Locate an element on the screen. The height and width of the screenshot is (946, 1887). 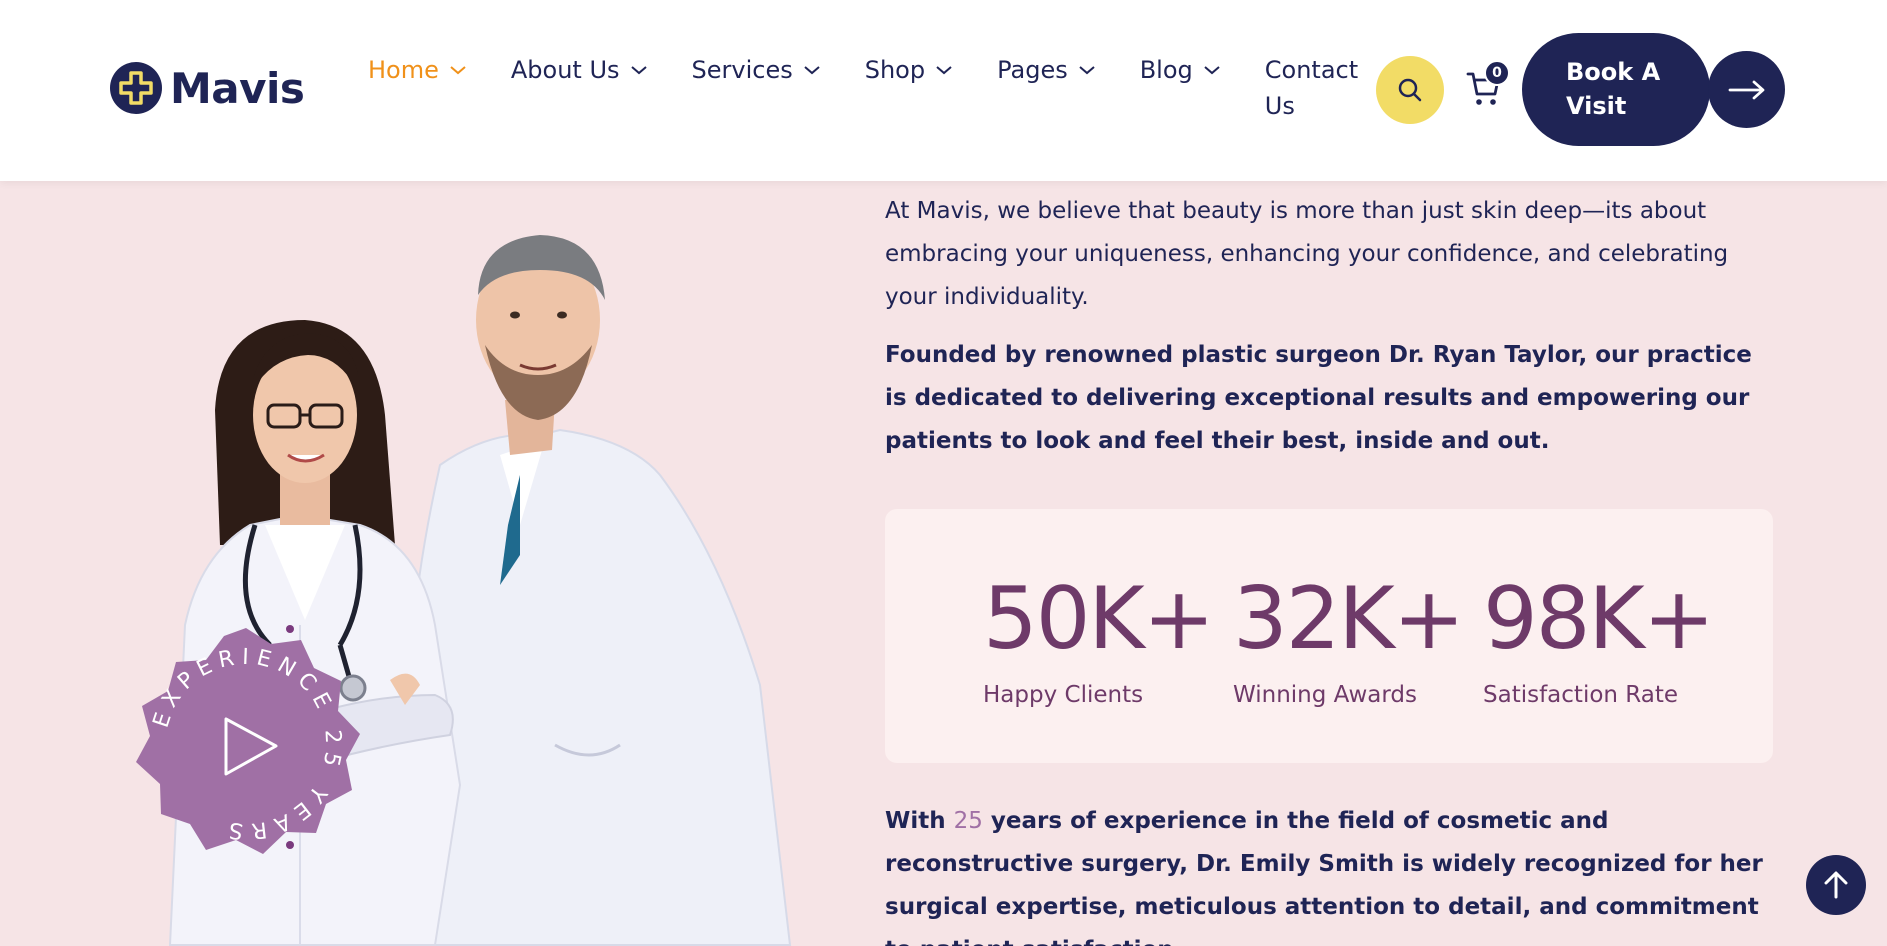
search-icon is located at coordinates (1410, 90).